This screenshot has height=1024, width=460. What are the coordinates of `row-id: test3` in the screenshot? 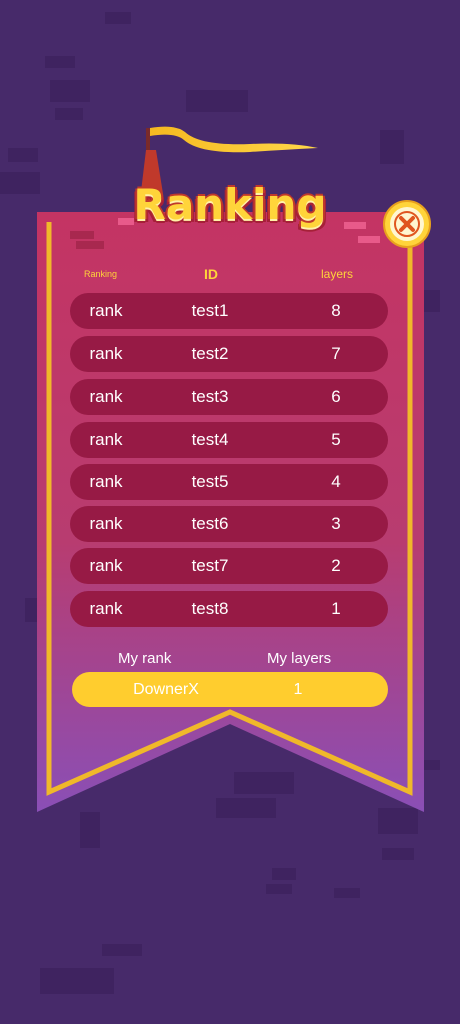 It's located at (210, 396).